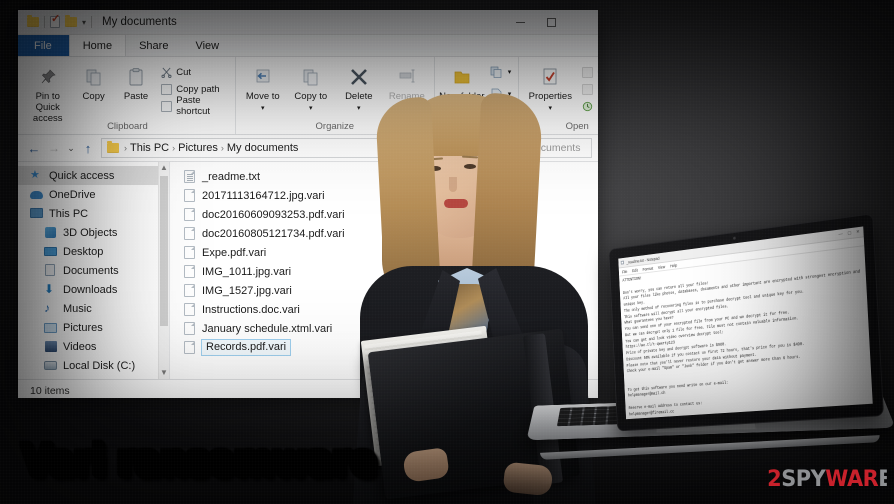 This screenshot has width=894, height=504. Describe the element at coordinates (858, 232) in the screenshot. I see `close-icon: ✕` at that location.